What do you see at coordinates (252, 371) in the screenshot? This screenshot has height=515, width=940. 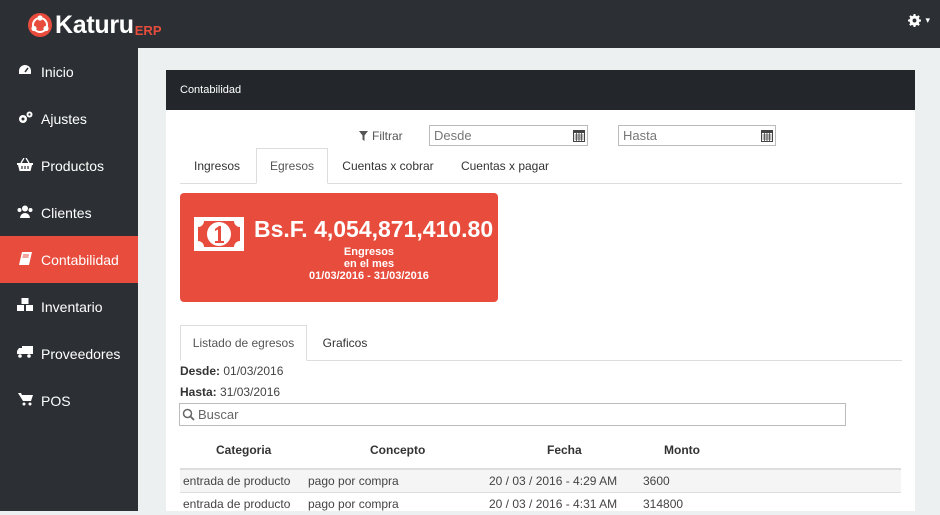 I see `range-desde-value: 01/03/2016` at bounding box center [252, 371].